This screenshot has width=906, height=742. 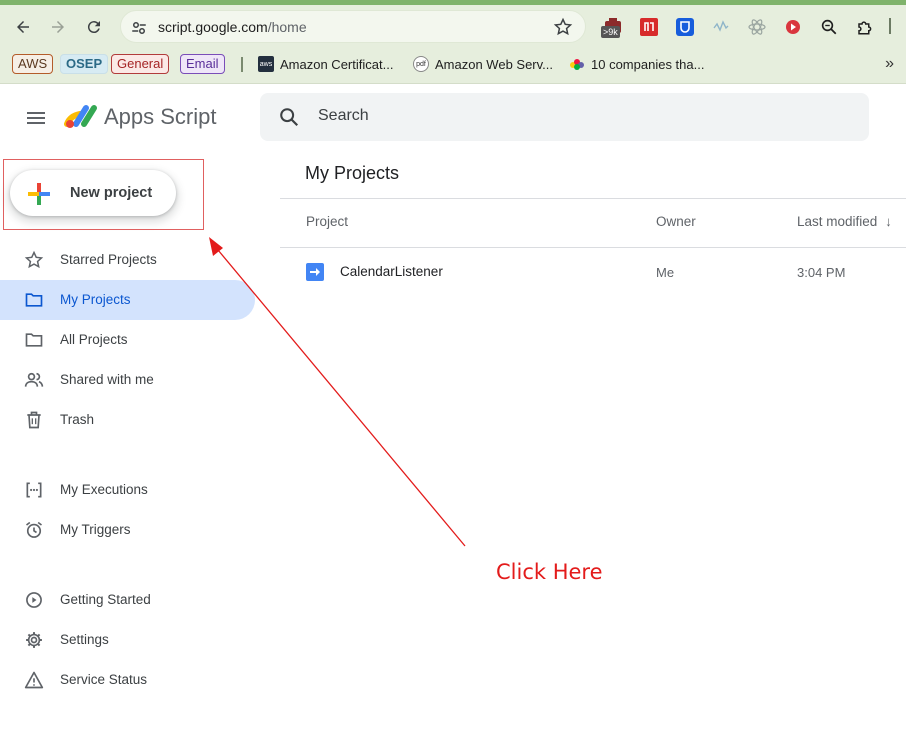 What do you see at coordinates (564, 117) in the screenshot?
I see `search-input: Search` at bounding box center [564, 117].